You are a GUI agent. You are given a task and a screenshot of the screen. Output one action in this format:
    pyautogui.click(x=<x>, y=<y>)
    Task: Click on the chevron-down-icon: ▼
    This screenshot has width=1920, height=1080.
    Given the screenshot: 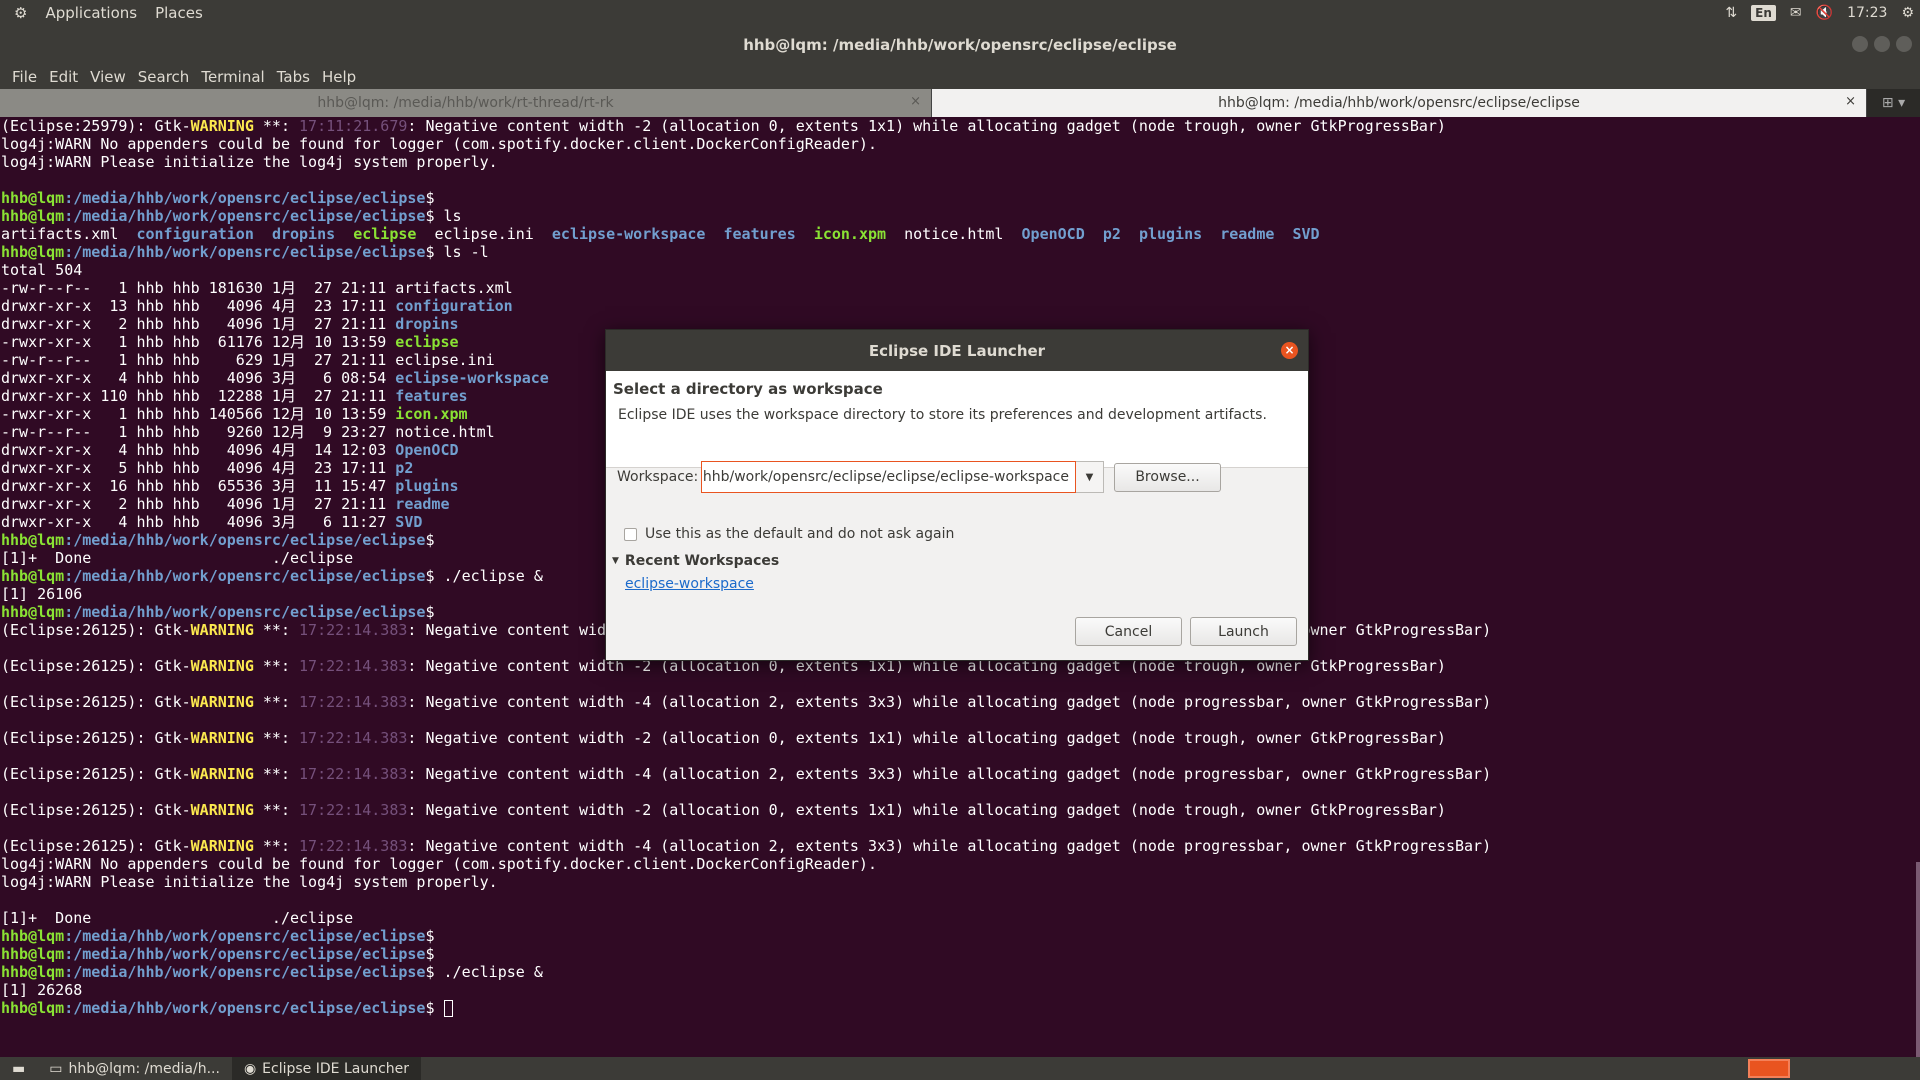 What is the action you would take?
    pyautogui.click(x=1089, y=477)
    